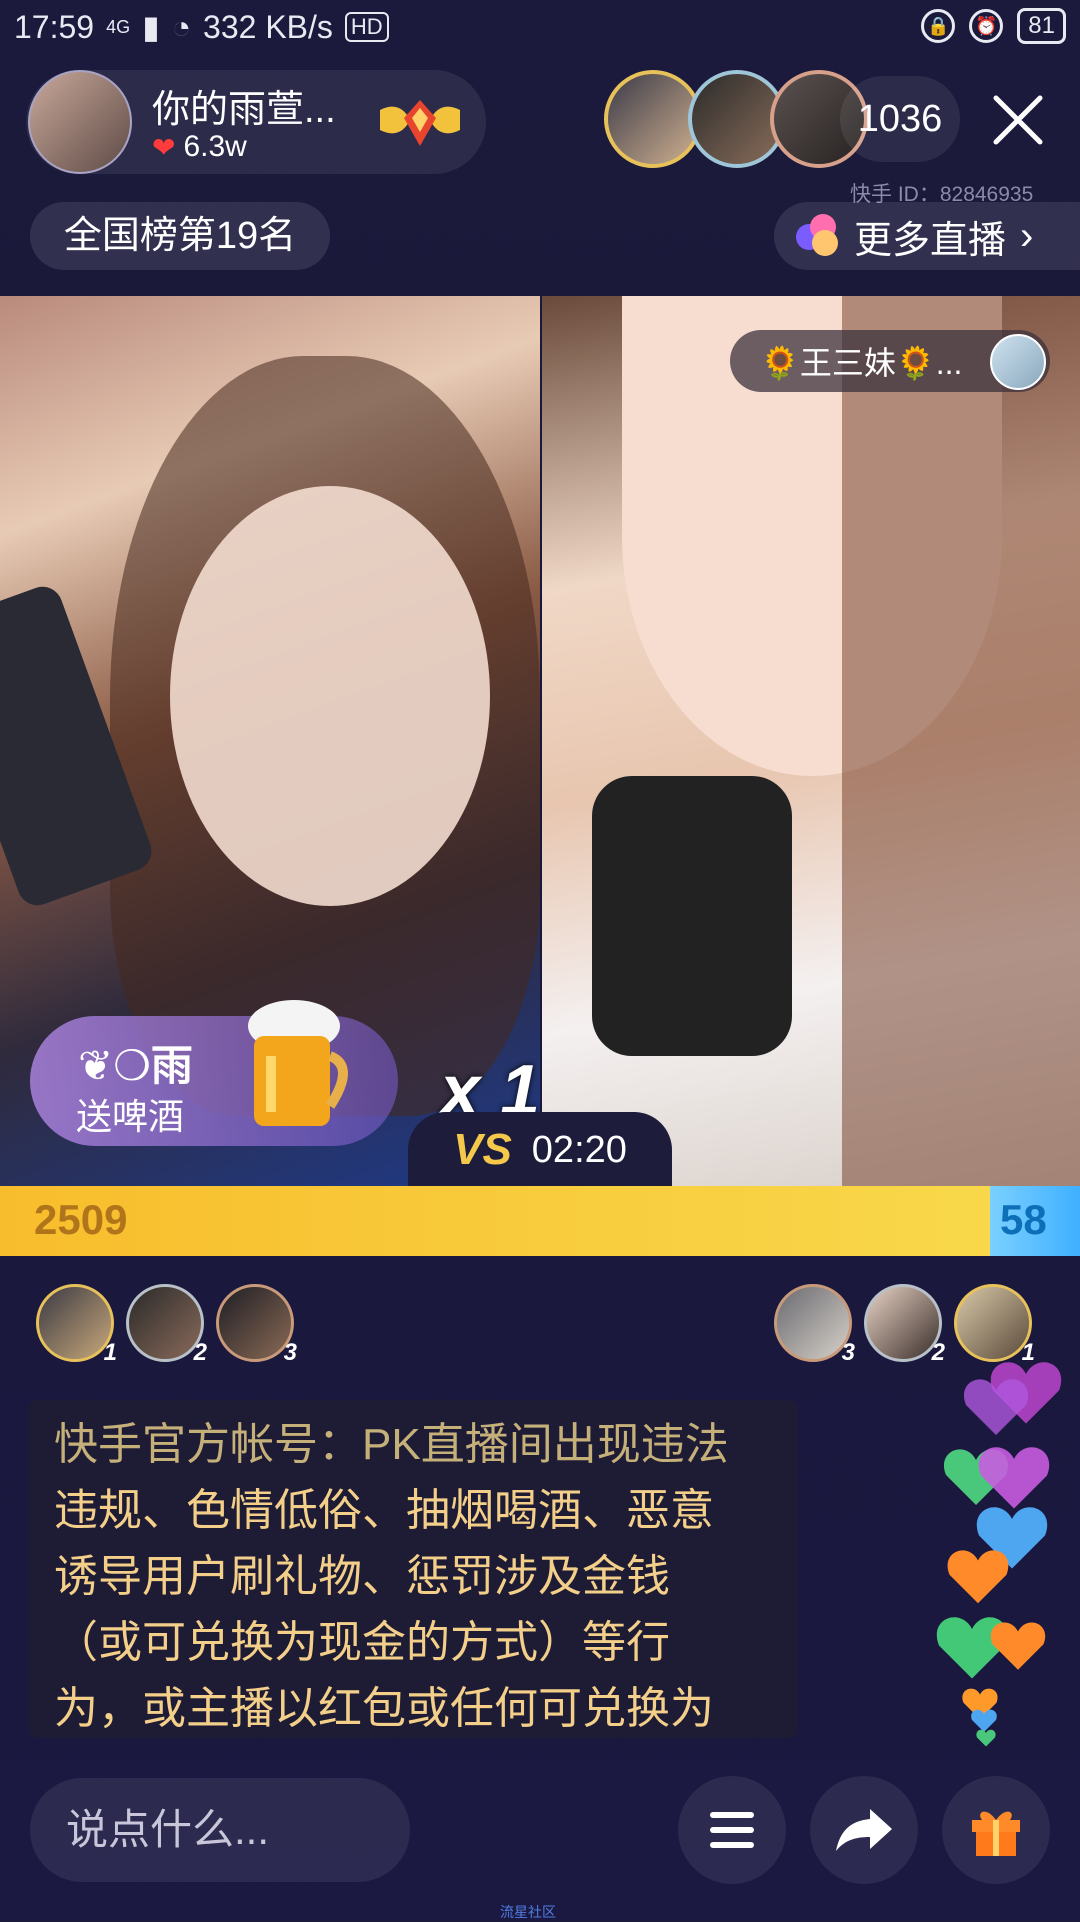 This screenshot has width=1080, height=1922. I want to click on gift-button, so click(996, 1830).